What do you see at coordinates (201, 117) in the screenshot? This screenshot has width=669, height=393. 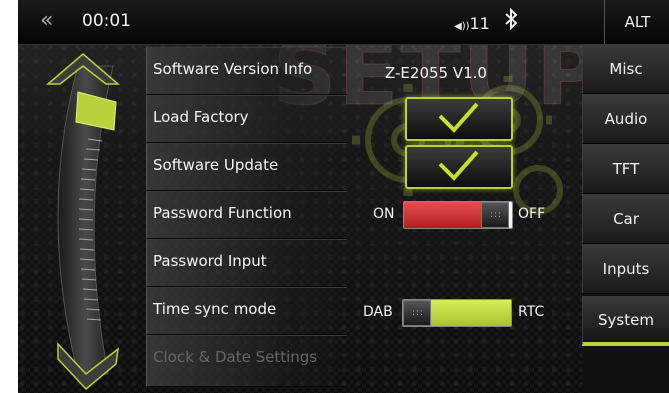 I see `row-label: Load Factory` at bounding box center [201, 117].